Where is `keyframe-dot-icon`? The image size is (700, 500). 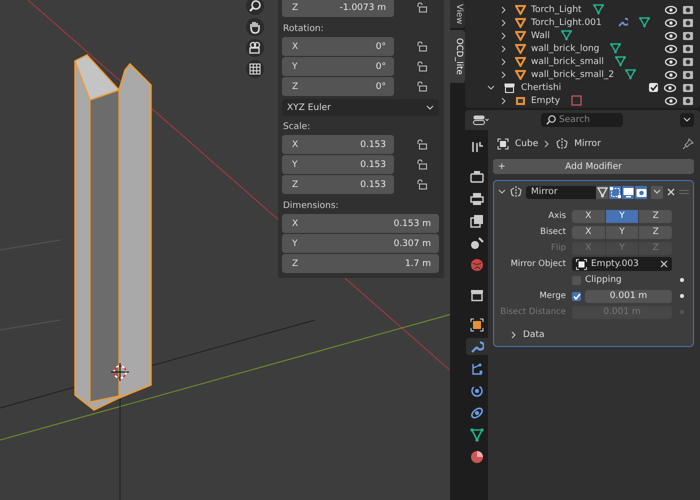 keyframe-dot-icon is located at coordinates (682, 280).